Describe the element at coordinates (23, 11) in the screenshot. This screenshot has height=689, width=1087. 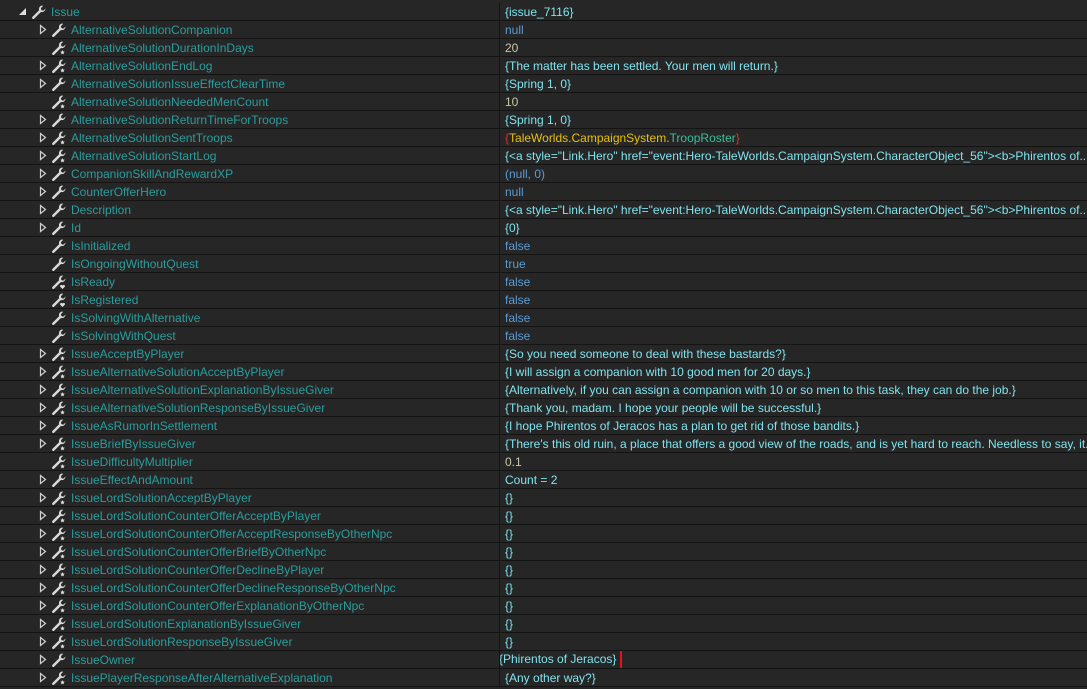
I see `expanded-arrow-icon` at that location.